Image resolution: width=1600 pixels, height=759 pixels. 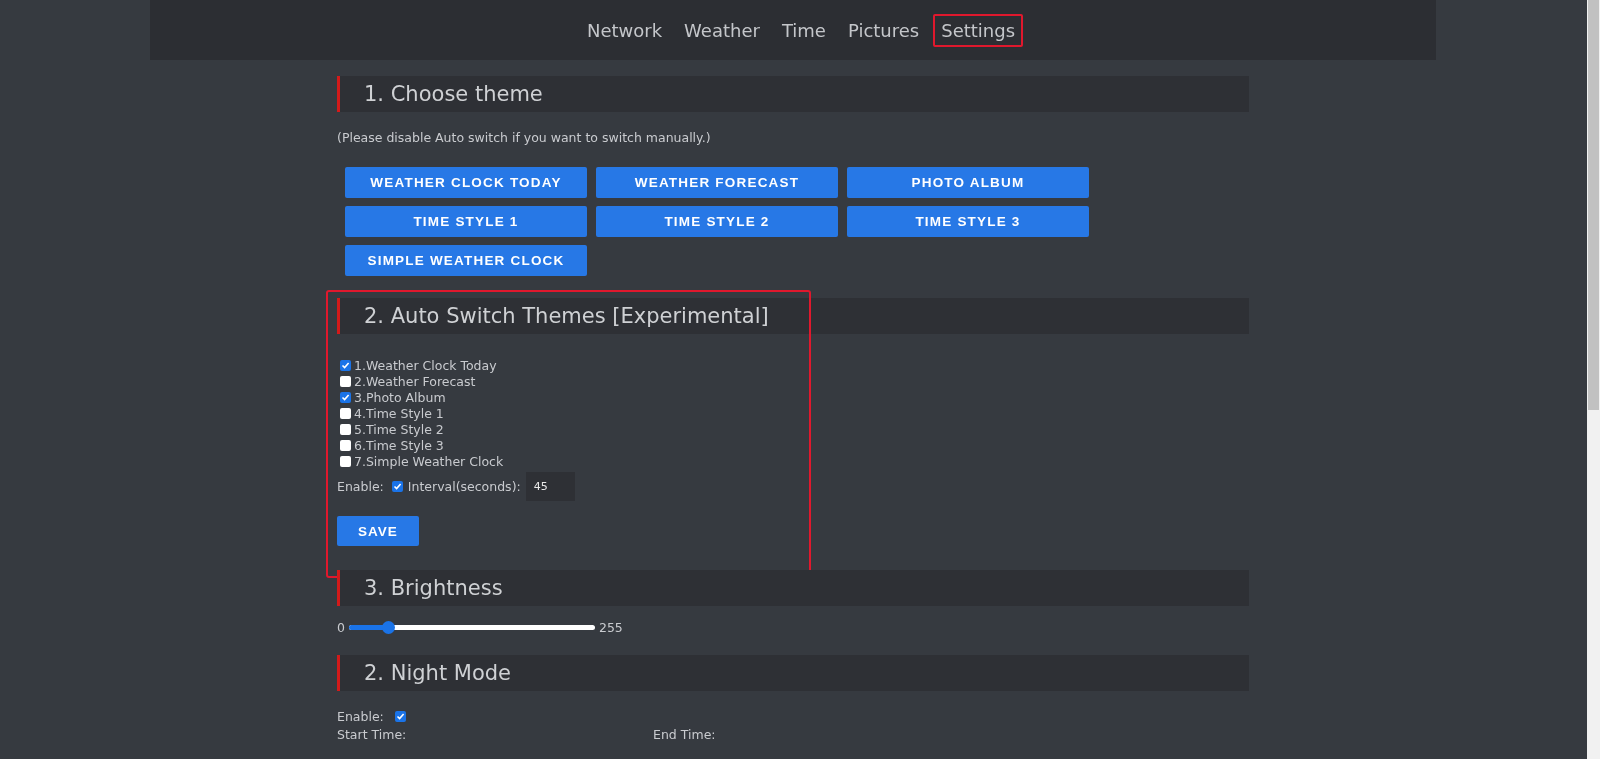 I want to click on nav-tab: Weather, so click(x=722, y=30).